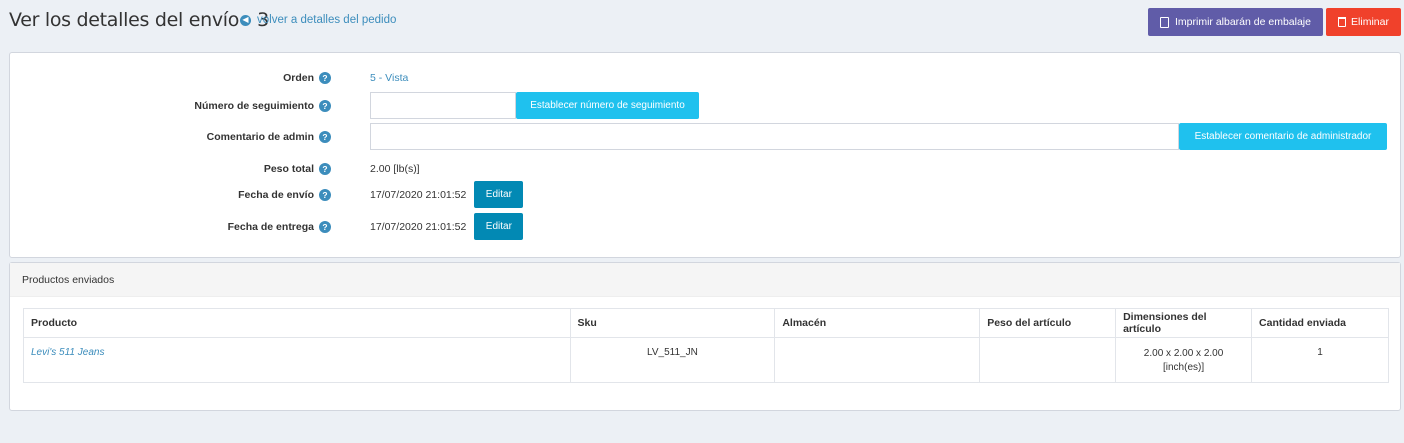  Describe the element at coordinates (1048, 323) in the screenshot. I see `column-header-weight: Peso del artículo` at that location.